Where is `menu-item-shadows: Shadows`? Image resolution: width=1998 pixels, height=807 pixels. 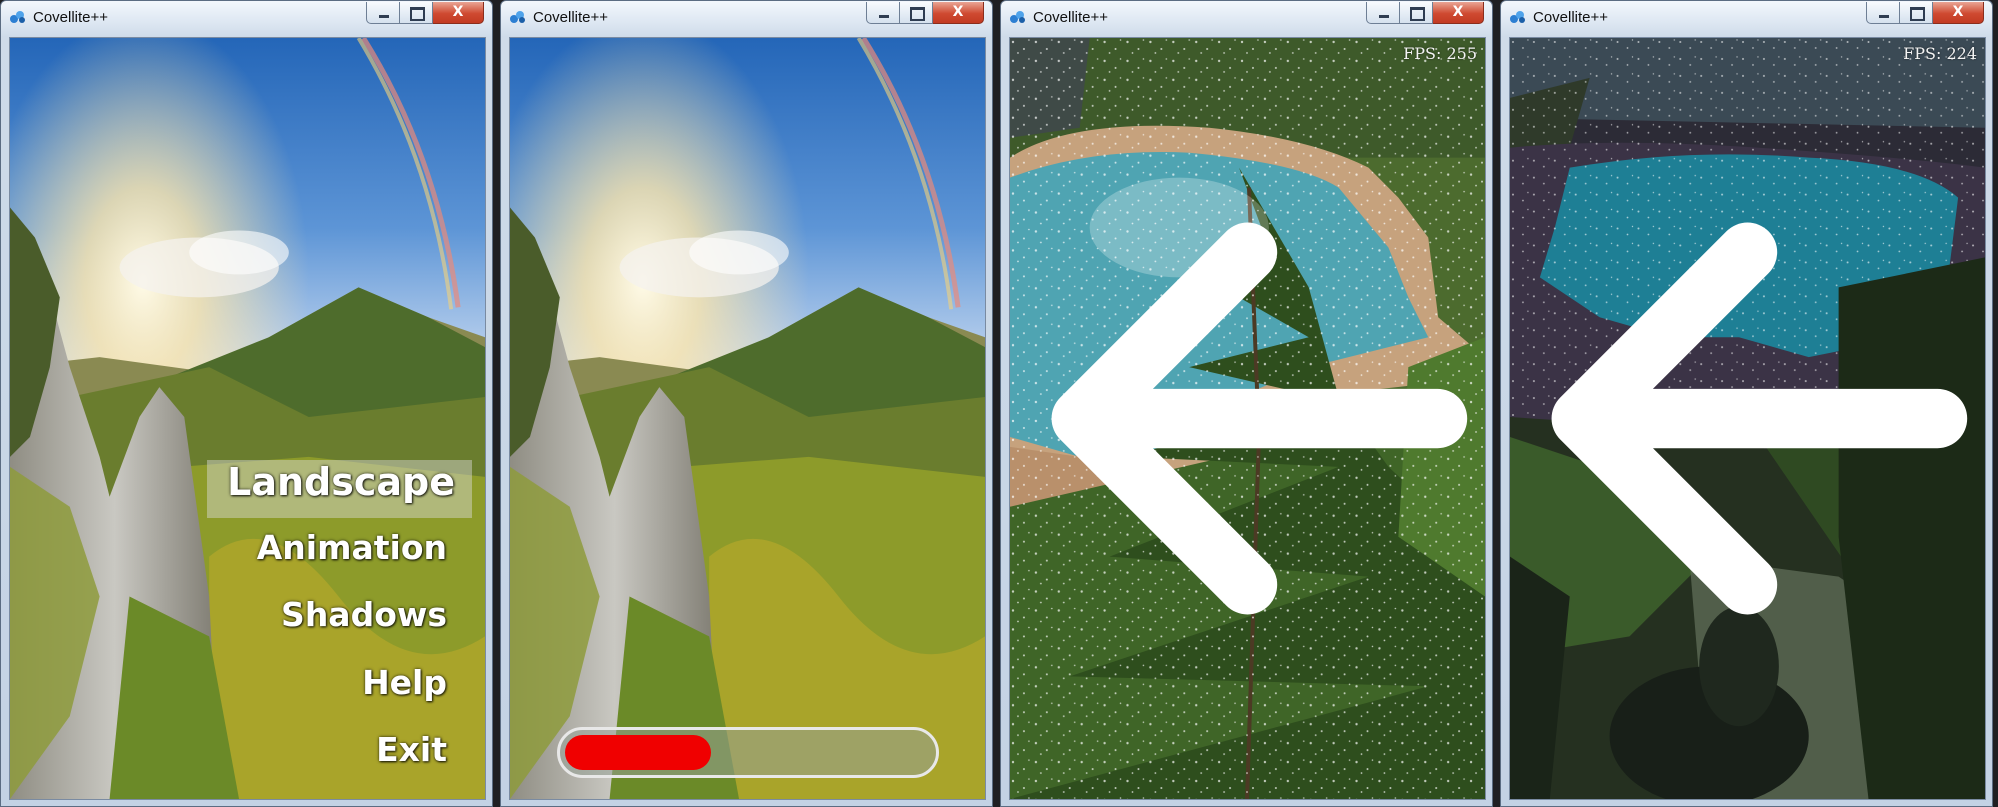
menu-item-shadows: Shadows is located at coordinates (364, 614).